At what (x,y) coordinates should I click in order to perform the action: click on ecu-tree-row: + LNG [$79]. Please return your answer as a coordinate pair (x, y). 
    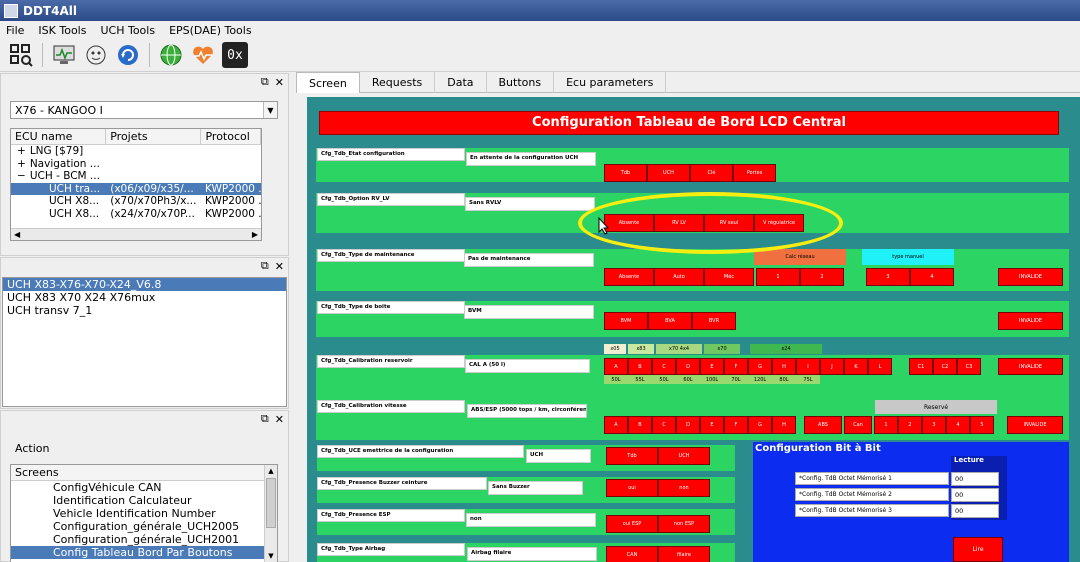
    Looking at the image, I should click on (136, 151).